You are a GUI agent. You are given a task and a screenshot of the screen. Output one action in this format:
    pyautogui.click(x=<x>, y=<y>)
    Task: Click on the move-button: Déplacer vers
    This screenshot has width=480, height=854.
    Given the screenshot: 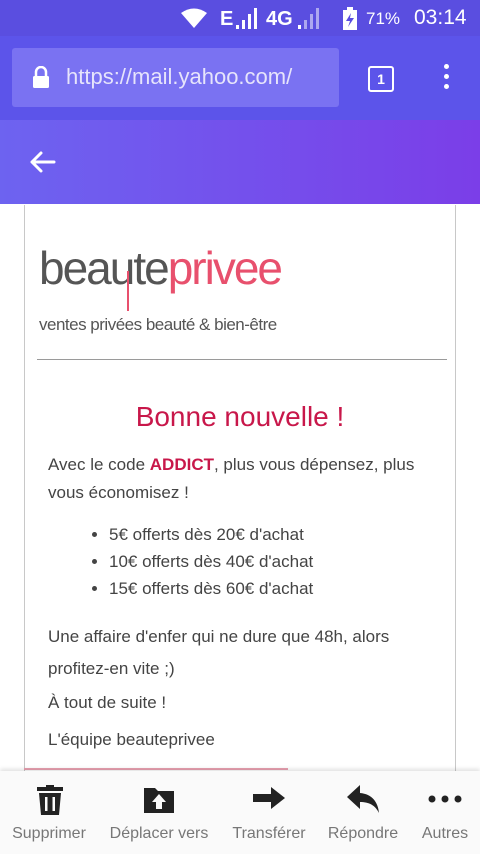 What is the action you would take?
    pyautogui.click(x=159, y=812)
    